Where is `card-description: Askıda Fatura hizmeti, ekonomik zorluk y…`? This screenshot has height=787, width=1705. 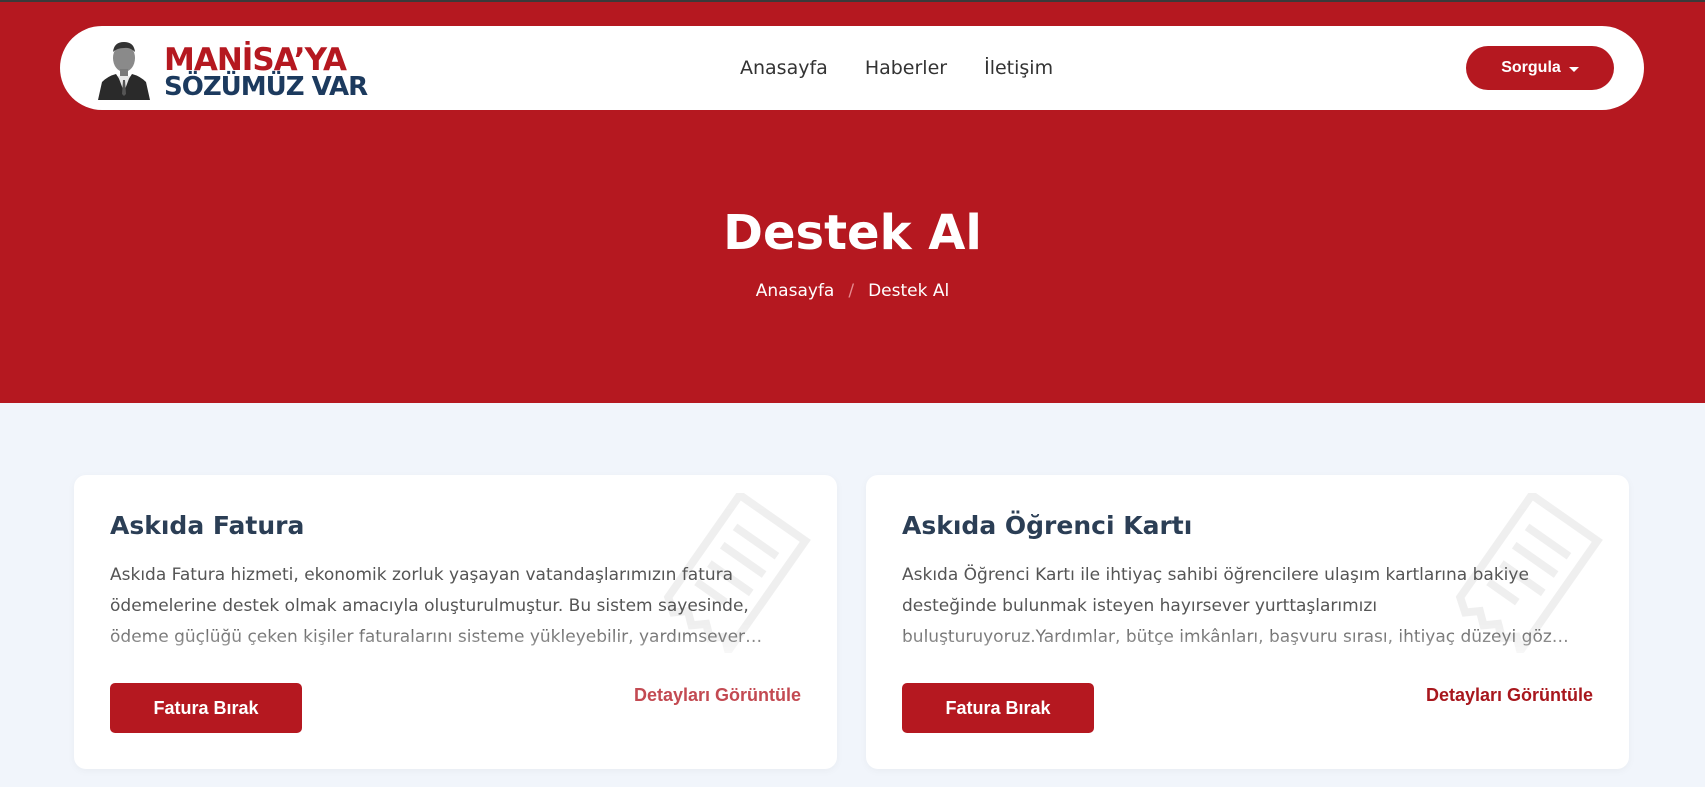
card-description: Askıda Fatura hizmeti, ekonomik zorluk y… is located at coordinates (429, 606).